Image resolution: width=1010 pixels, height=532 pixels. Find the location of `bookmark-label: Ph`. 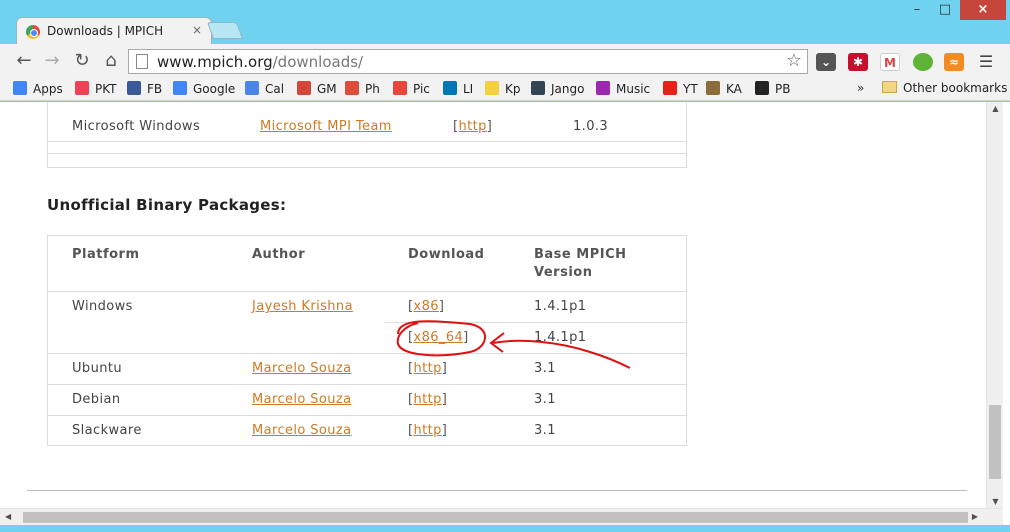

bookmark-label: Ph is located at coordinates (372, 89).